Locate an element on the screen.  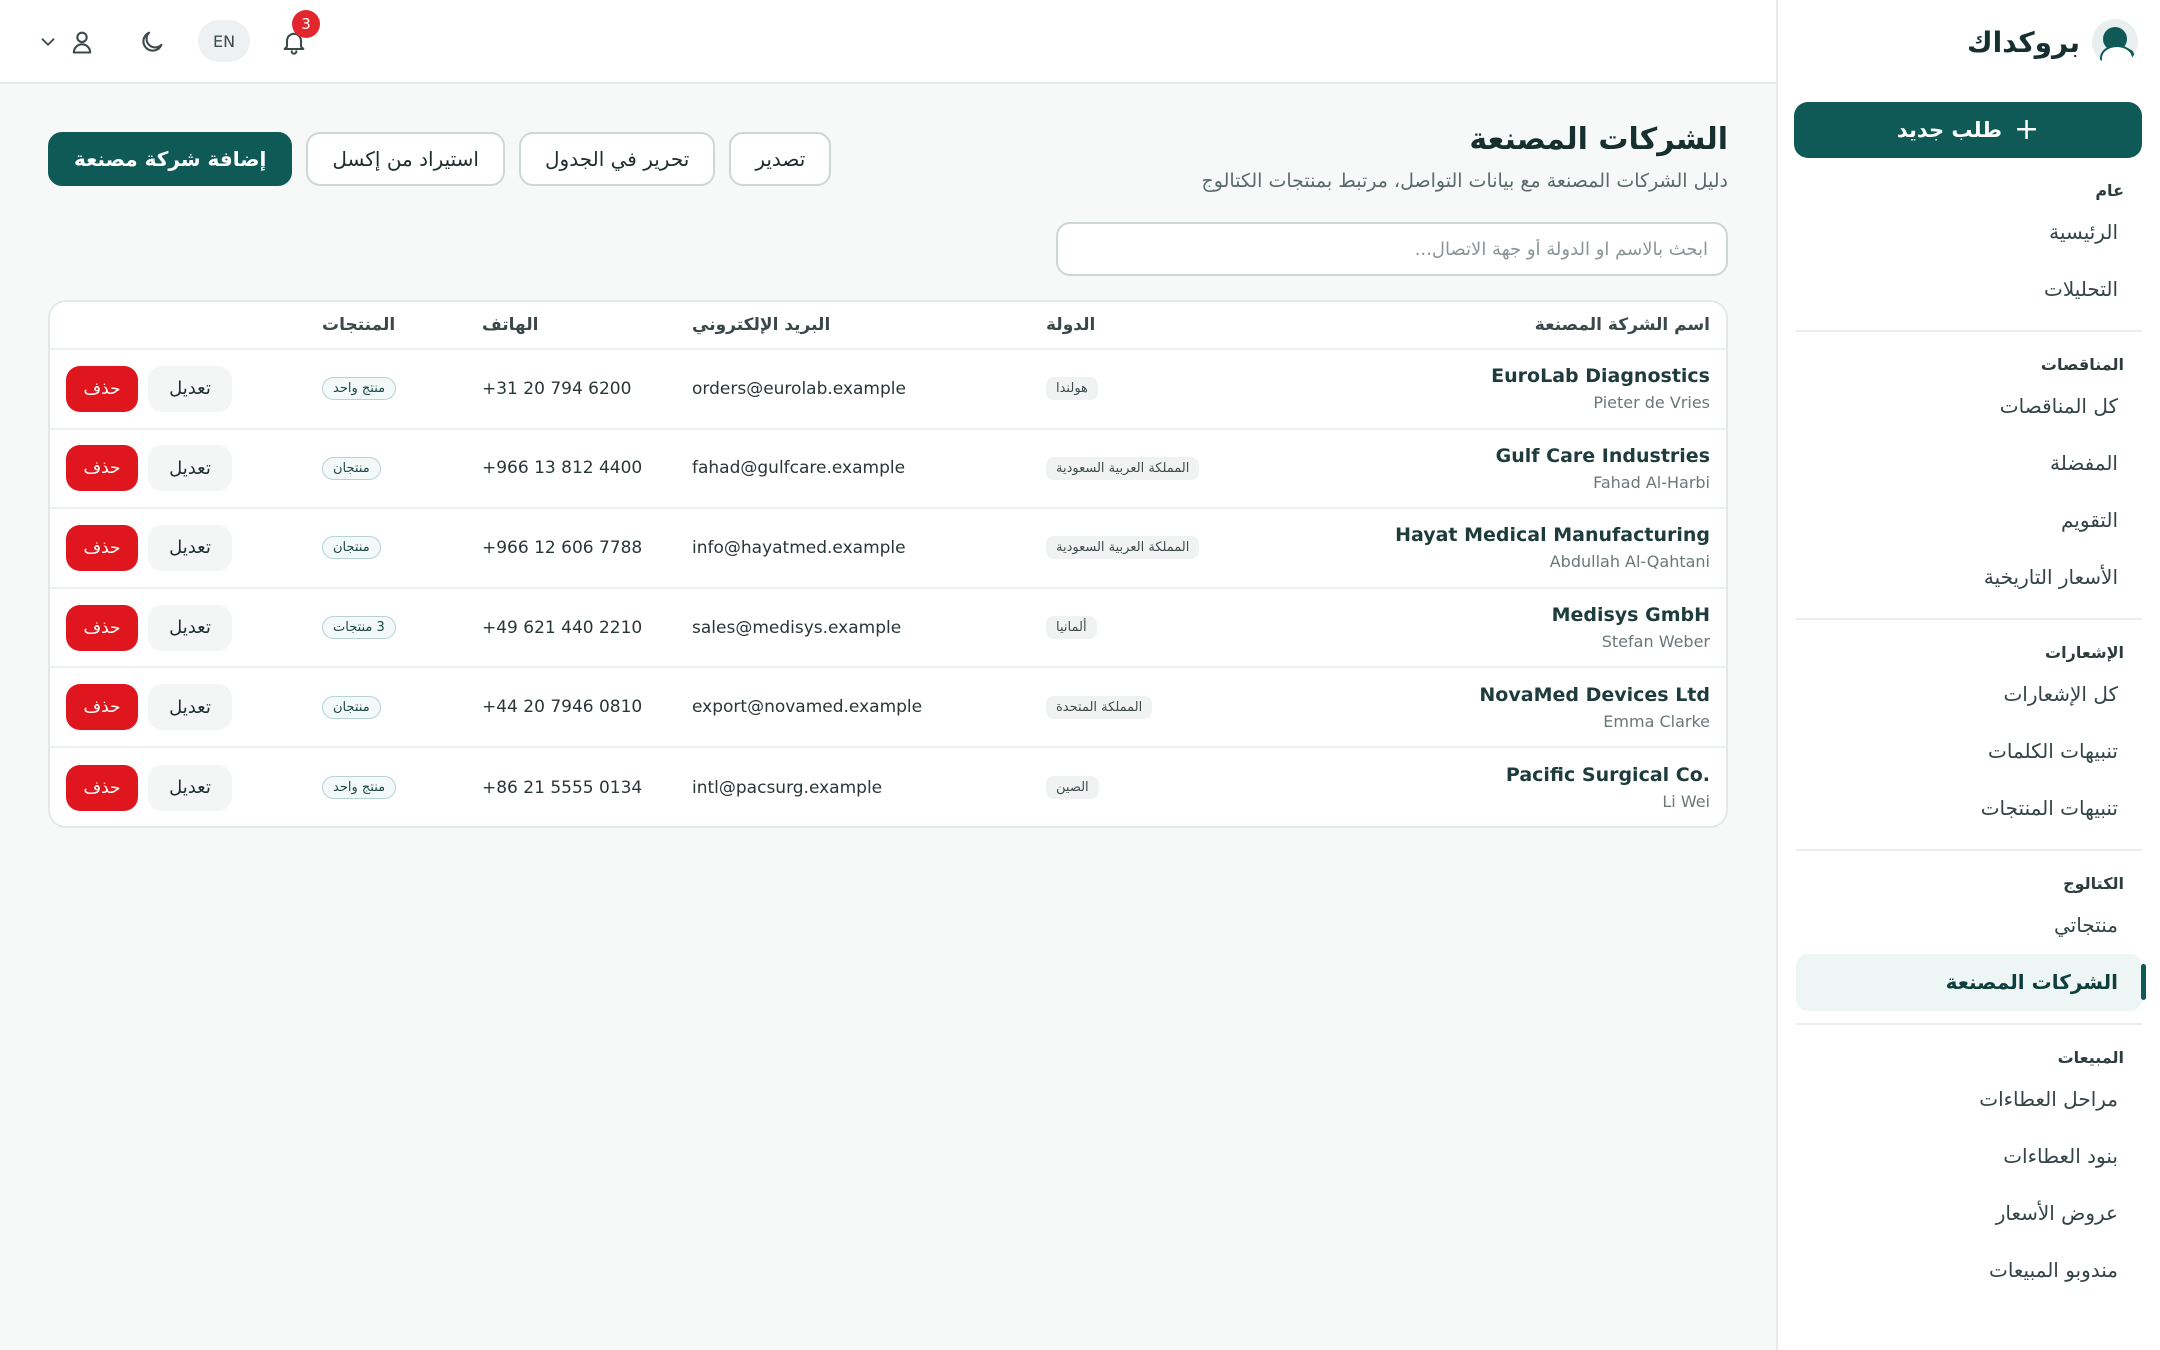
brand: بروكداك is located at coordinates (1969, 42).